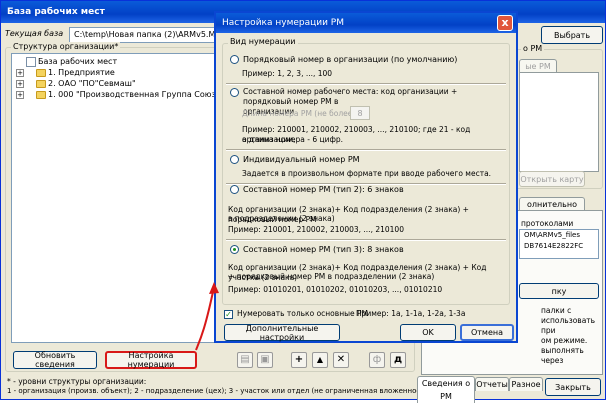 This screenshot has width=606, height=403. Describe the element at coordinates (78, 61) in the screenshot. I see `tree-label: База рабочих мест` at that location.